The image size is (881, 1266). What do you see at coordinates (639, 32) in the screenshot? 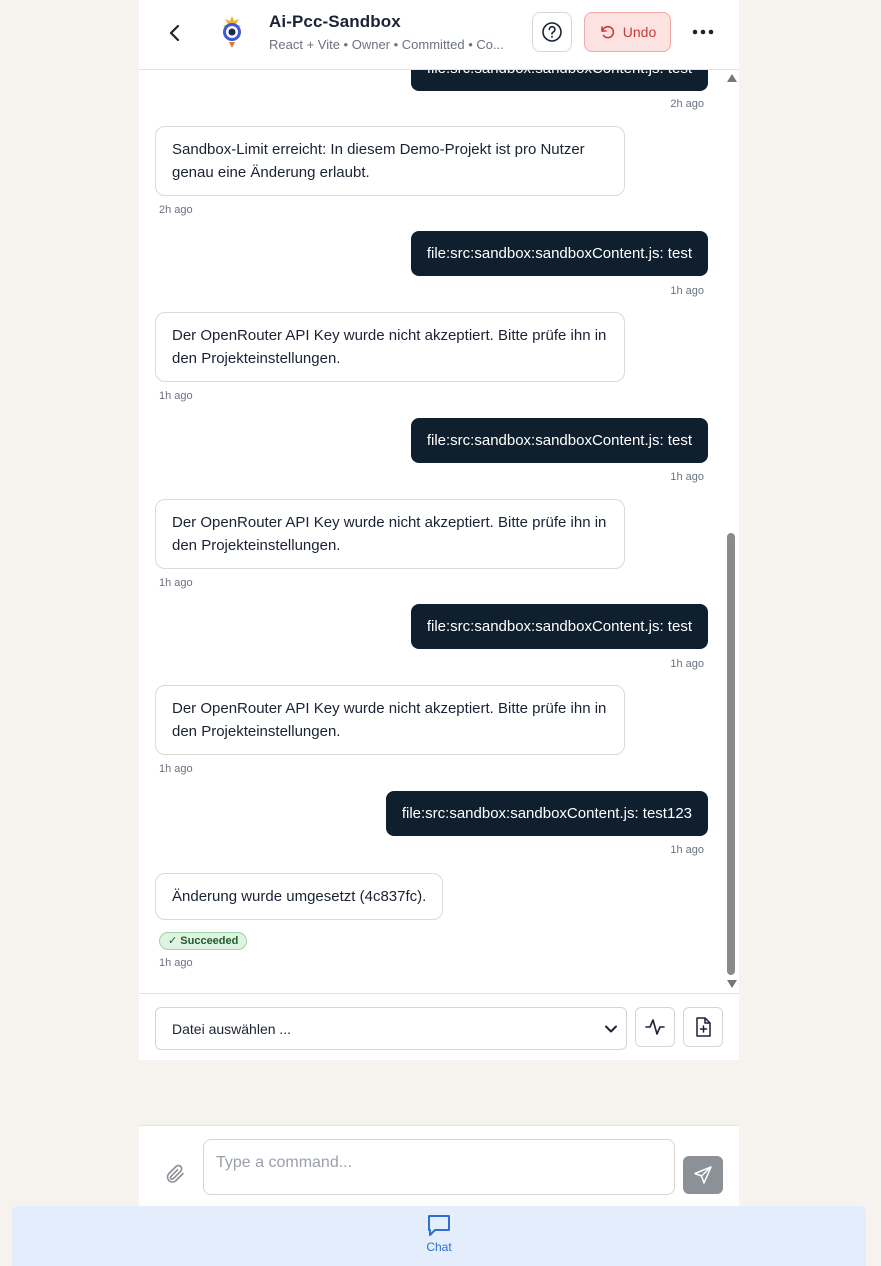
I see `undo-label: Undo` at bounding box center [639, 32].